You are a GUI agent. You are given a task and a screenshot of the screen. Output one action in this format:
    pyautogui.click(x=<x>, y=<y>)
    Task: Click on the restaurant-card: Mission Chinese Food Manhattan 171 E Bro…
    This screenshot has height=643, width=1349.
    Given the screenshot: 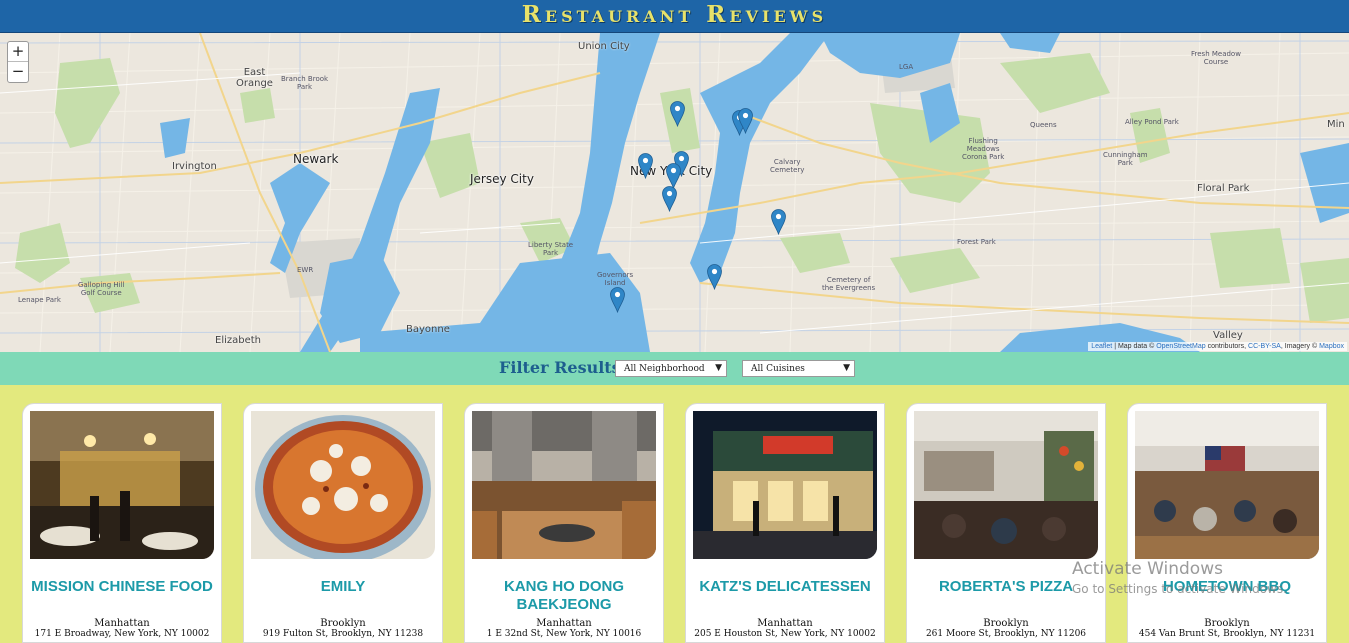 What is the action you would take?
    pyautogui.click(x=122, y=523)
    